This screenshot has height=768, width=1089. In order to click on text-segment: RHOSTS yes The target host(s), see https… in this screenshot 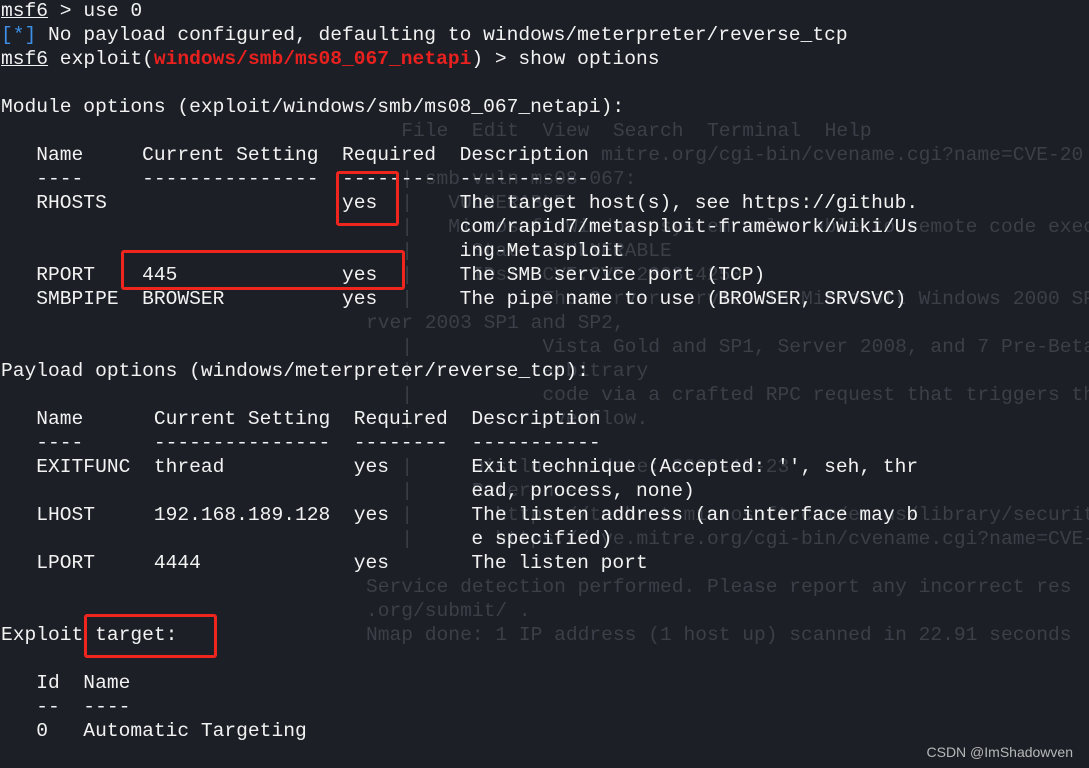, I will do `click(460, 203)`.